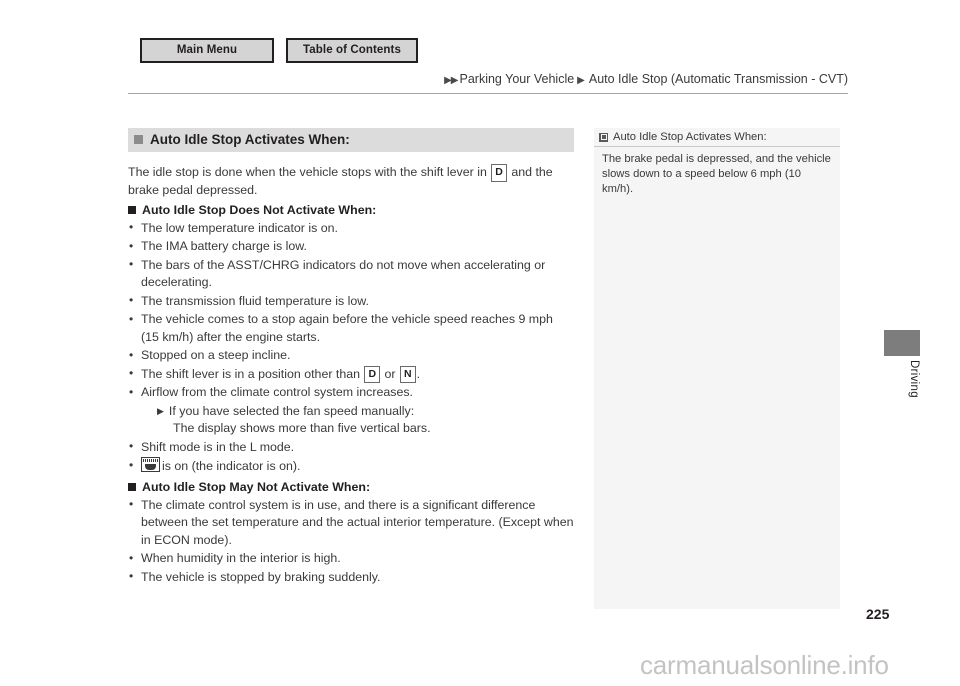 This screenshot has height=686, width=960. I want to click on list-item: When humidity in the interior is high., so click(351, 559).